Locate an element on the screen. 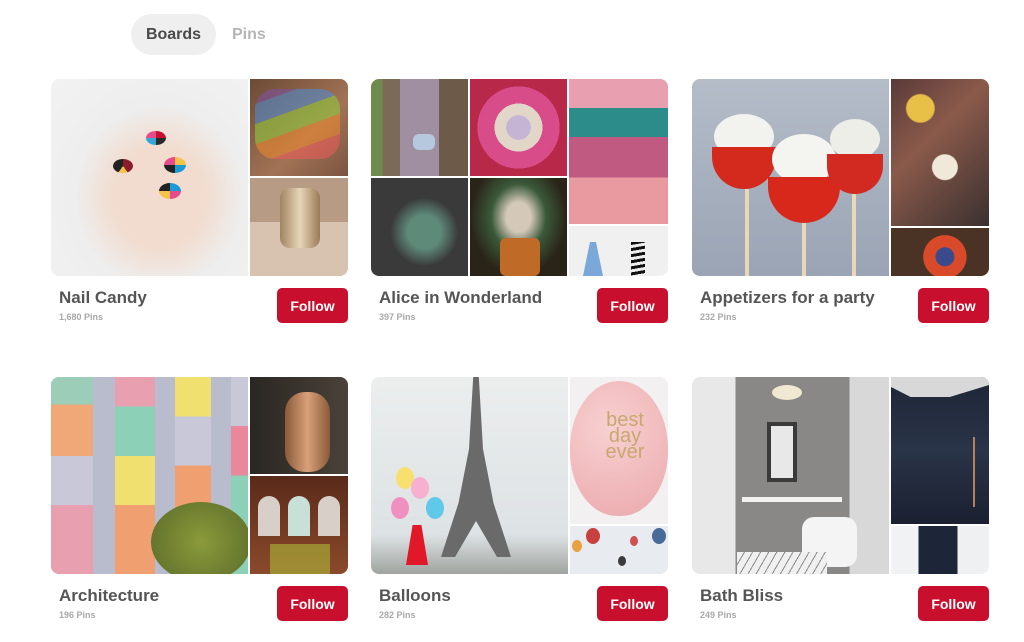 The image size is (1024, 642). board-title: Architecture is located at coordinates (109, 596).